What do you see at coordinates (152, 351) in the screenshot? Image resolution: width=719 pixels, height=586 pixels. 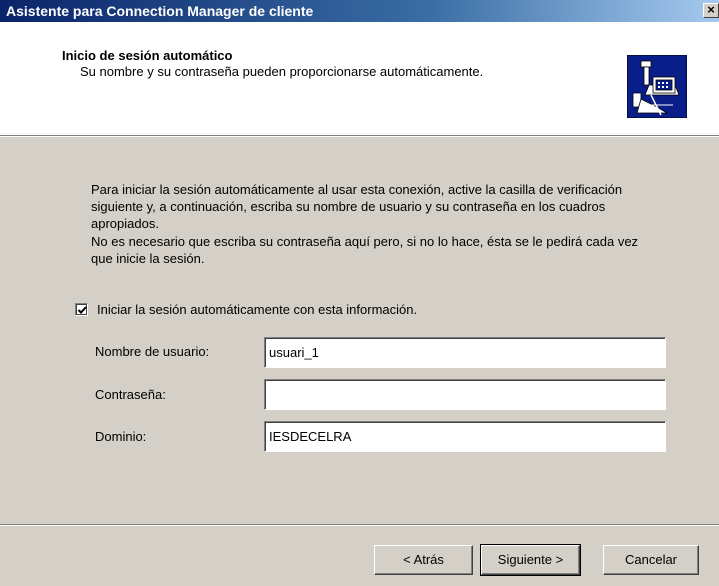 I see `username-label: Nombre de usuario:` at bounding box center [152, 351].